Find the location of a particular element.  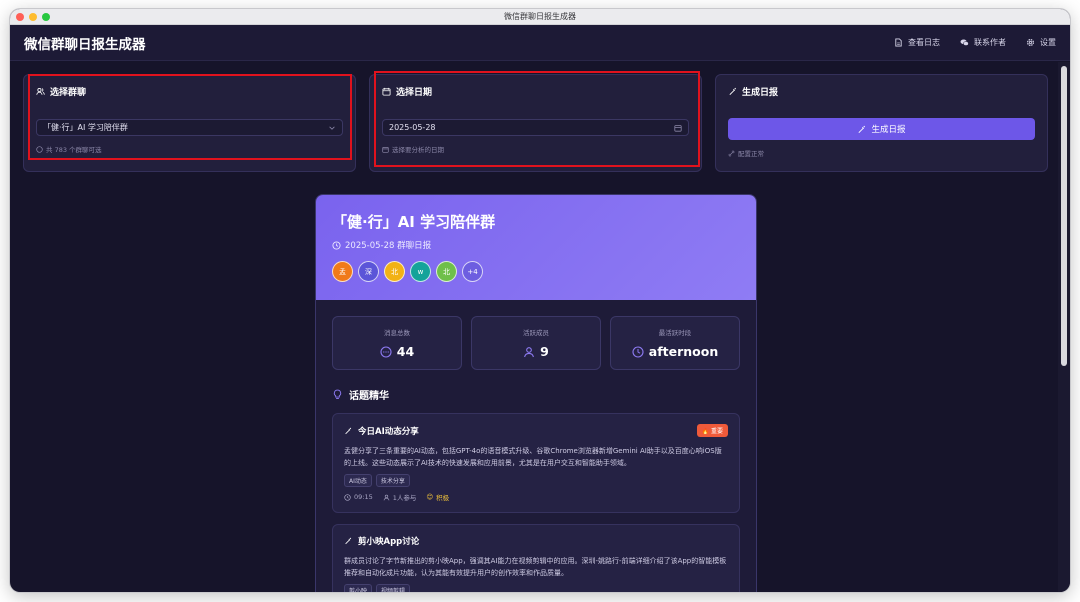

app-header: 微信群聊日报生成器 查看日志 联系作者 设置 is located at coordinates (540, 43).